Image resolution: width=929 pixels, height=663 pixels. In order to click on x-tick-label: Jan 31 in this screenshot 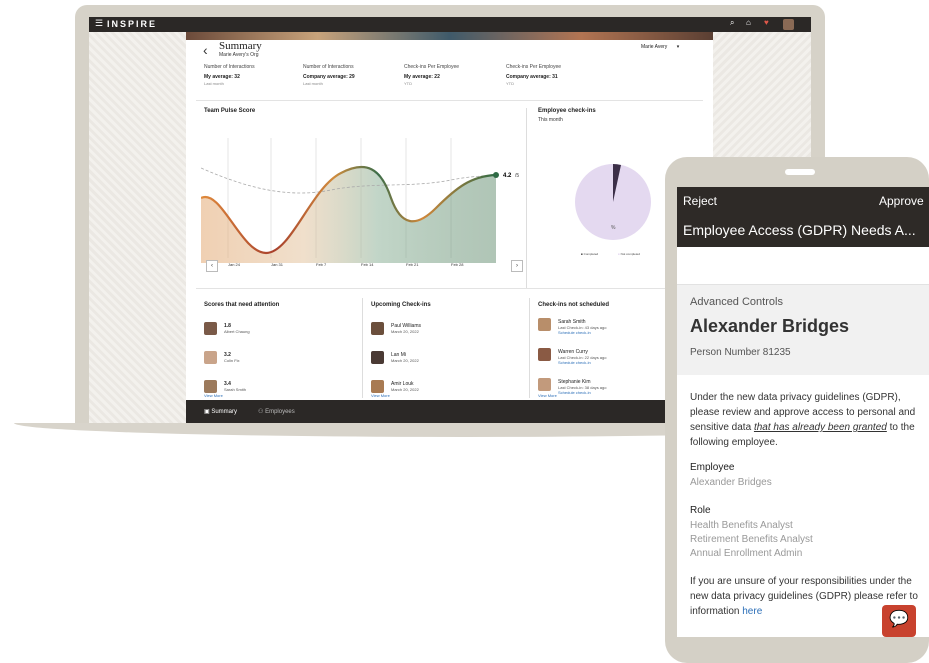, I will do `click(277, 264)`.